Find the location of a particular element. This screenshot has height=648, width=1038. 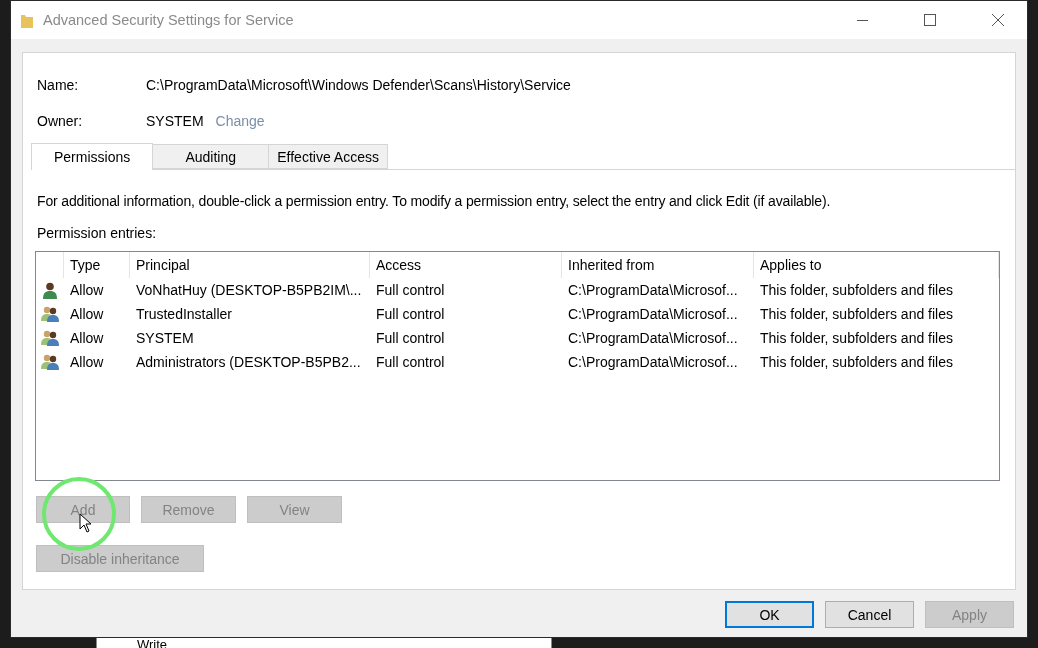

column-header: Inherited from is located at coordinates (658, 265).